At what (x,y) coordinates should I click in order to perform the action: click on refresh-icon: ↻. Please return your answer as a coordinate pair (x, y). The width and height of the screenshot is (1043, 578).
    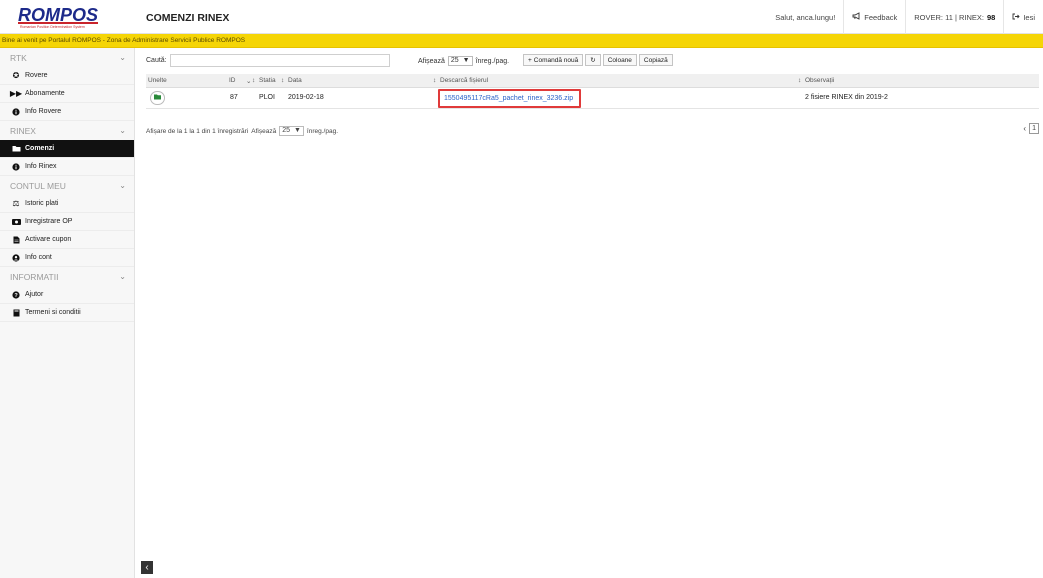
    Looking at the image, I should click on (593, 60).